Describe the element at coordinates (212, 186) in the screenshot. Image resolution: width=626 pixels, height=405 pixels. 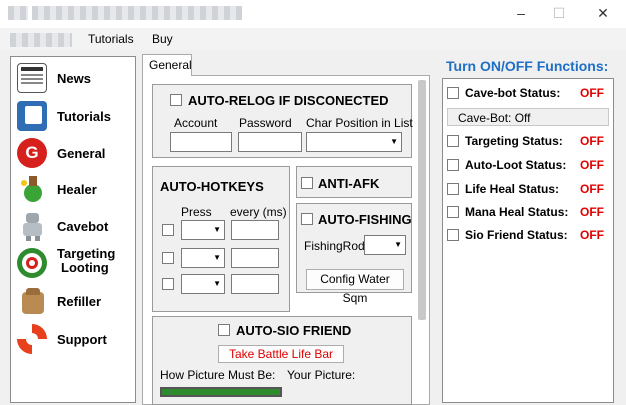
I see `auto-hotkeys-title: AUTO-HOTKEYS` at that location.